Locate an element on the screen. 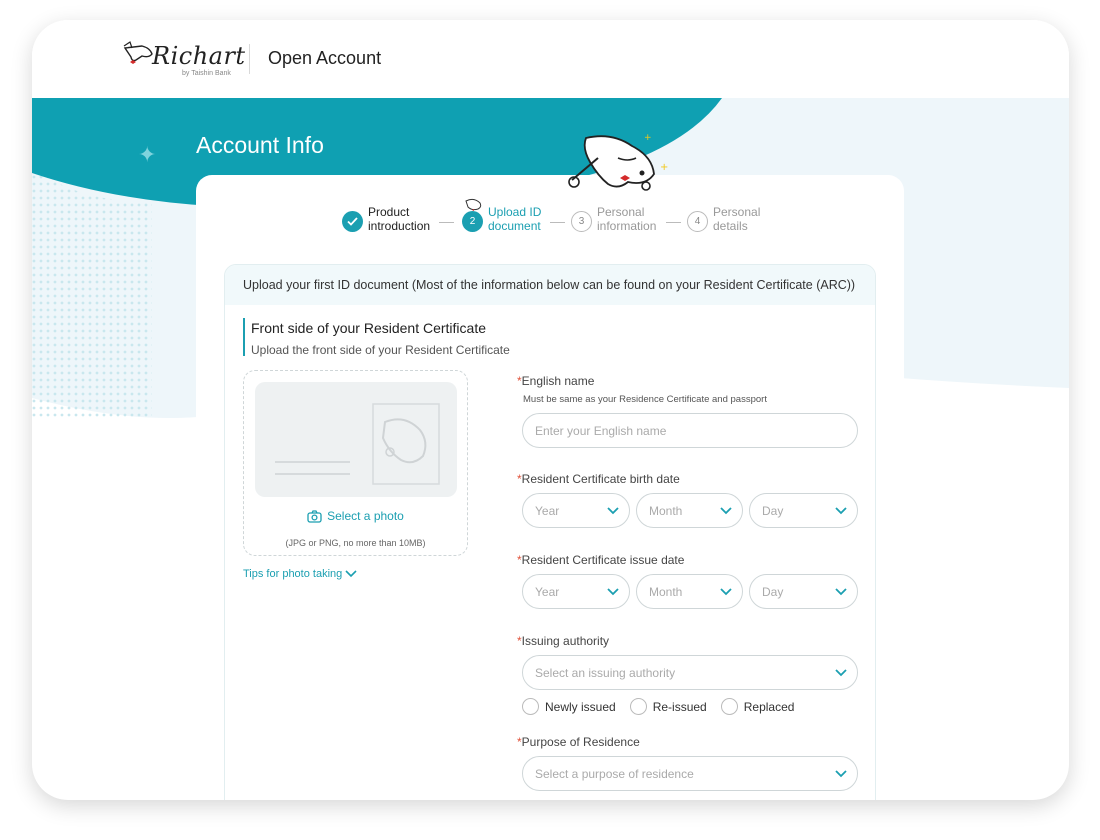 Image resolution: width=1100 pixels, height=840 pixels. birth-date-label-text: Resident Certificate birth date is located at coordinates (600, 479).